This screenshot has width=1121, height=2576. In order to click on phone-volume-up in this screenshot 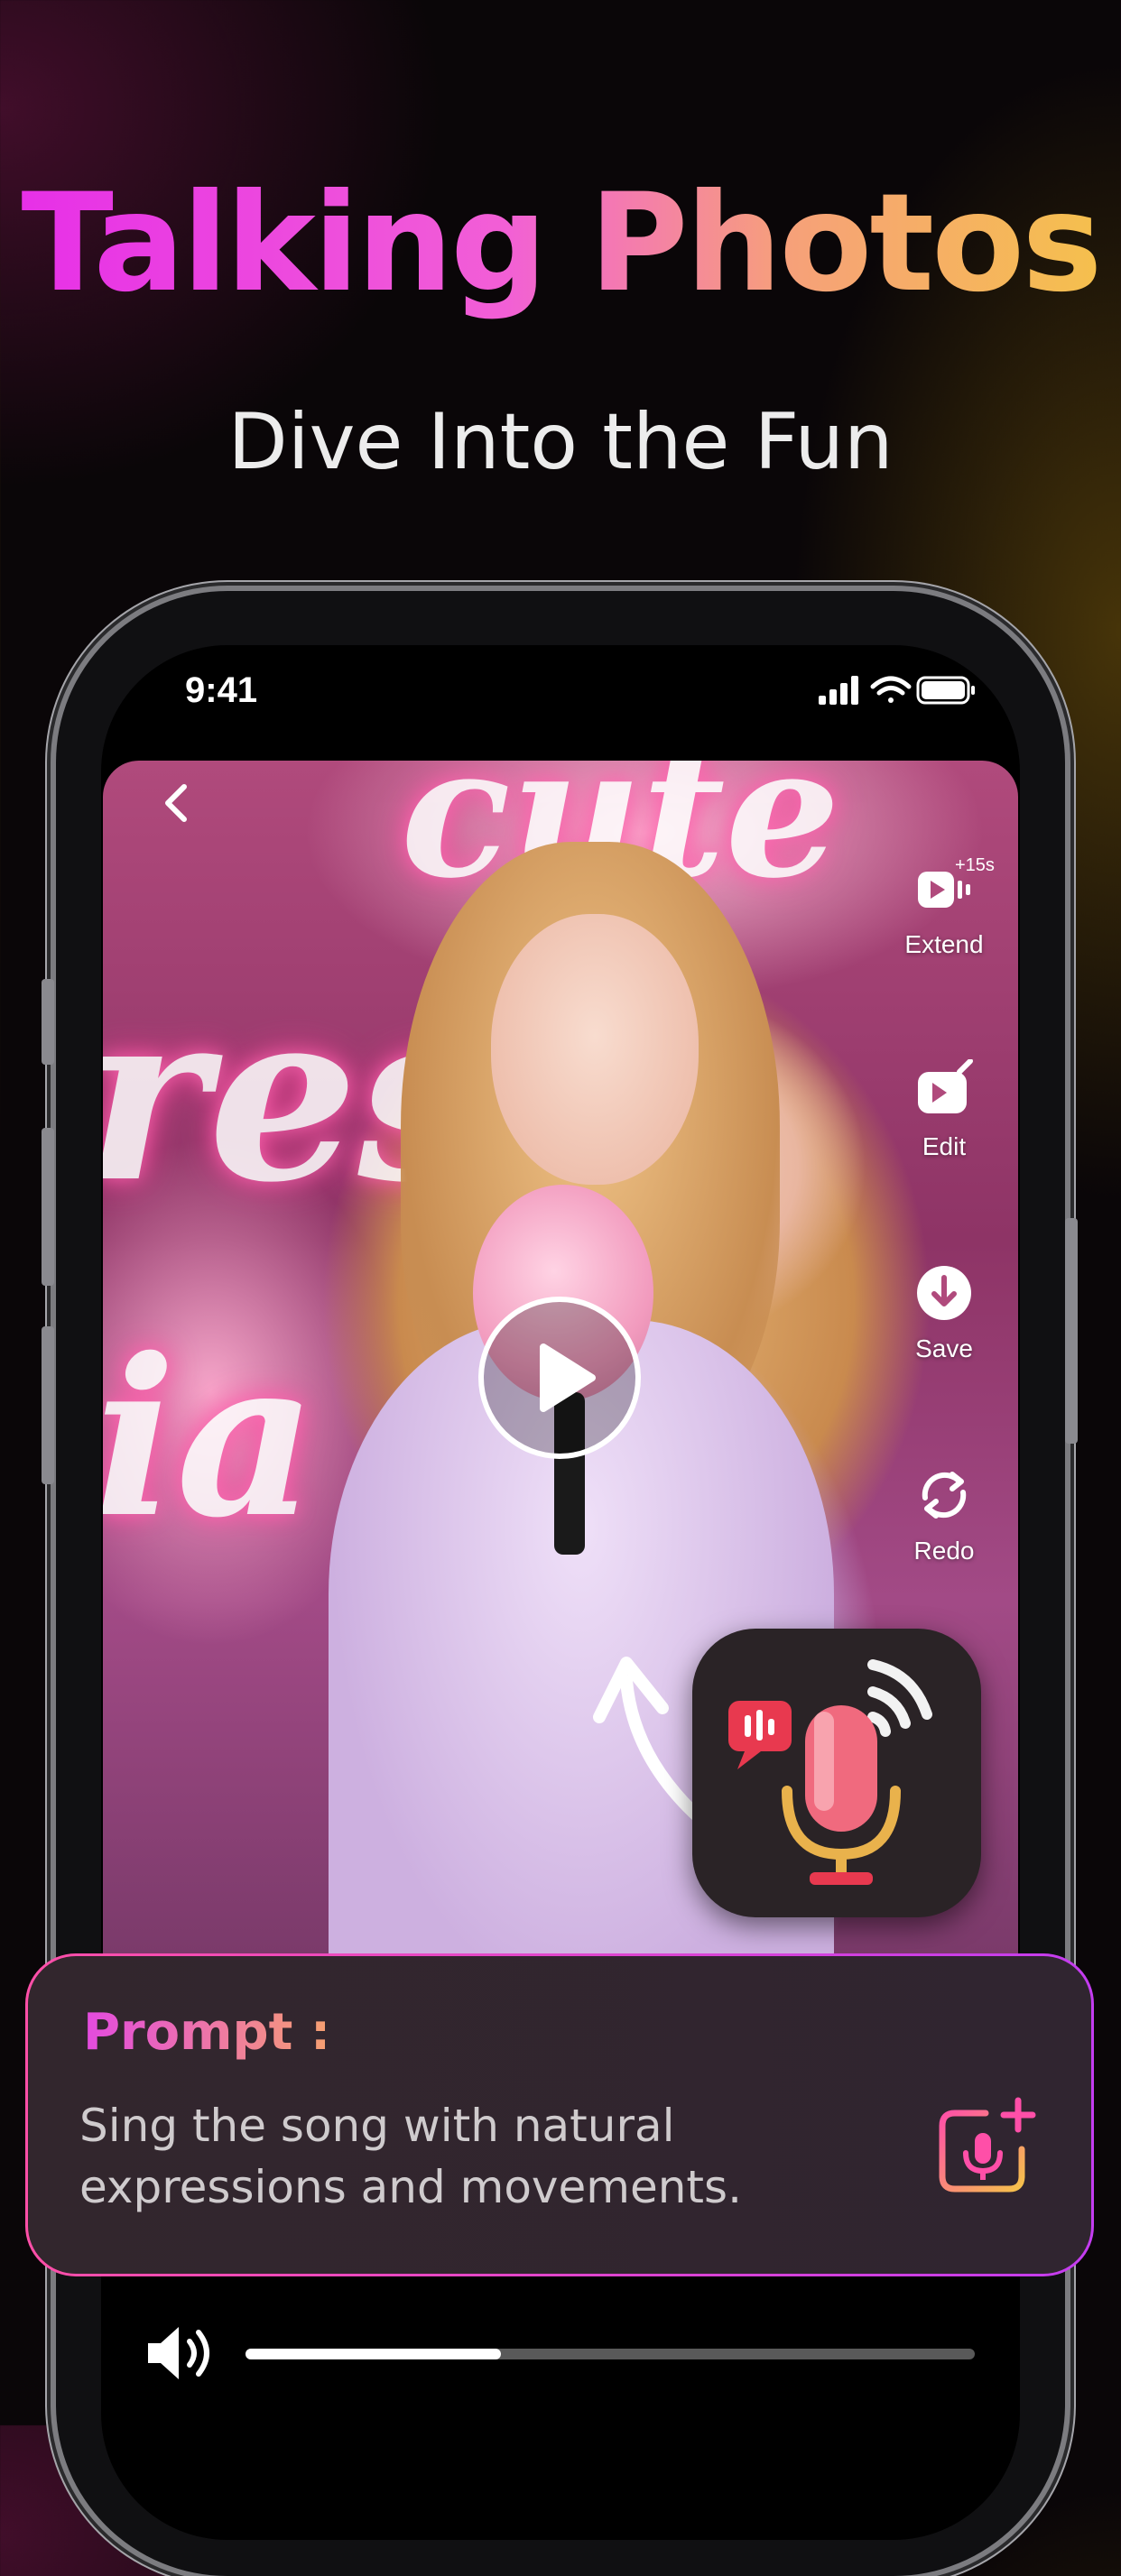, I will do `click(48, 1207)`.